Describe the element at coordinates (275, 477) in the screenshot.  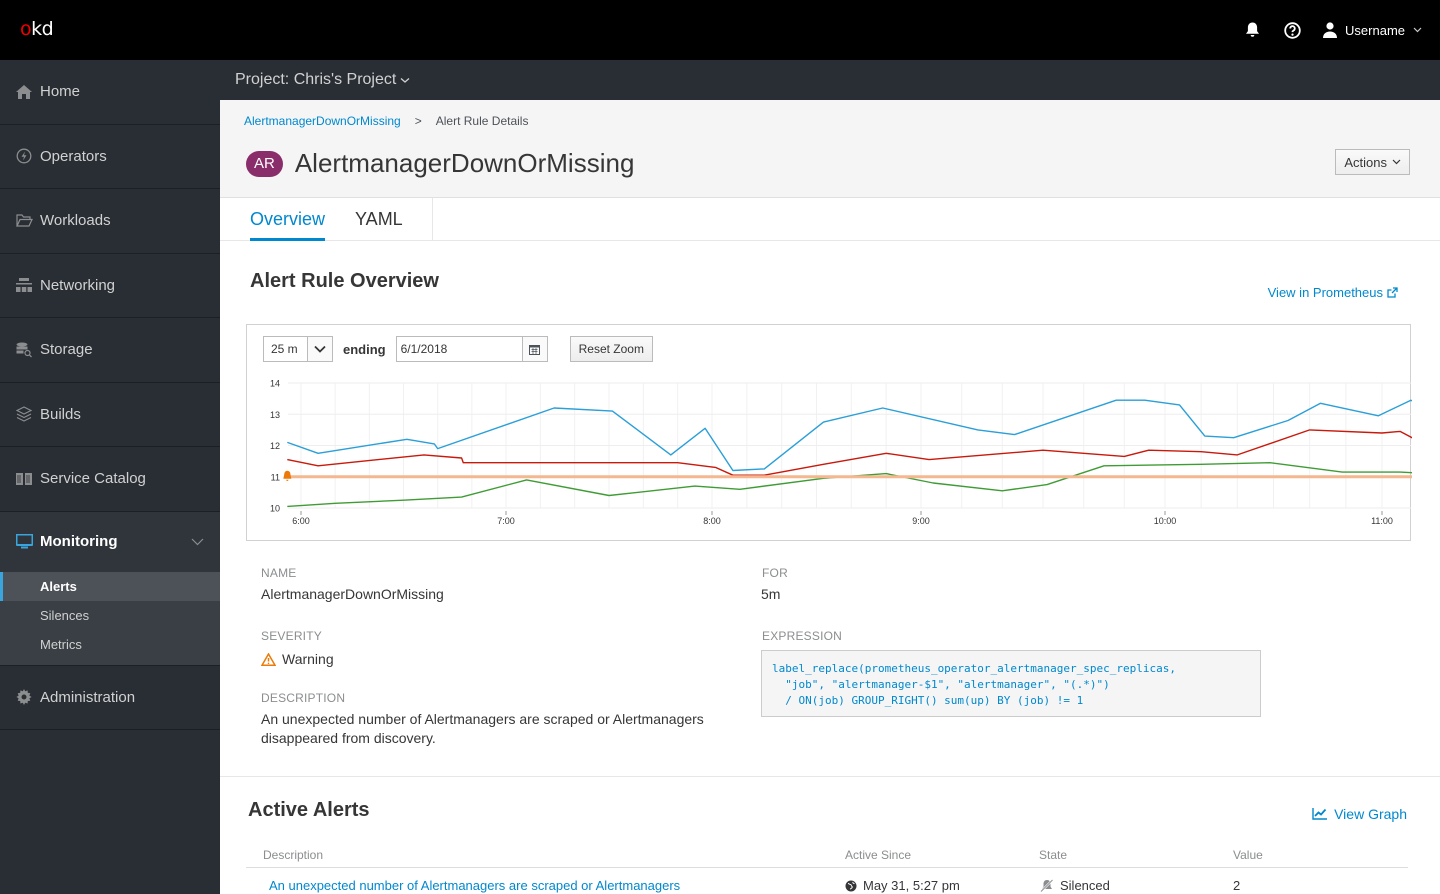
I see `y-tick-label: 11` at that location.